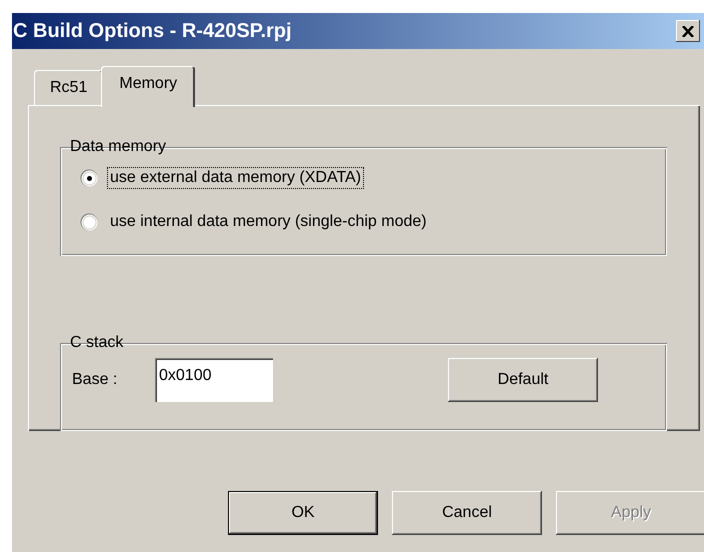 The width and height of the screenshot is (704, 552). Describe the element at coordinates (214, 380) in the screenshot. I see `base-field: 0x0100` at that location.